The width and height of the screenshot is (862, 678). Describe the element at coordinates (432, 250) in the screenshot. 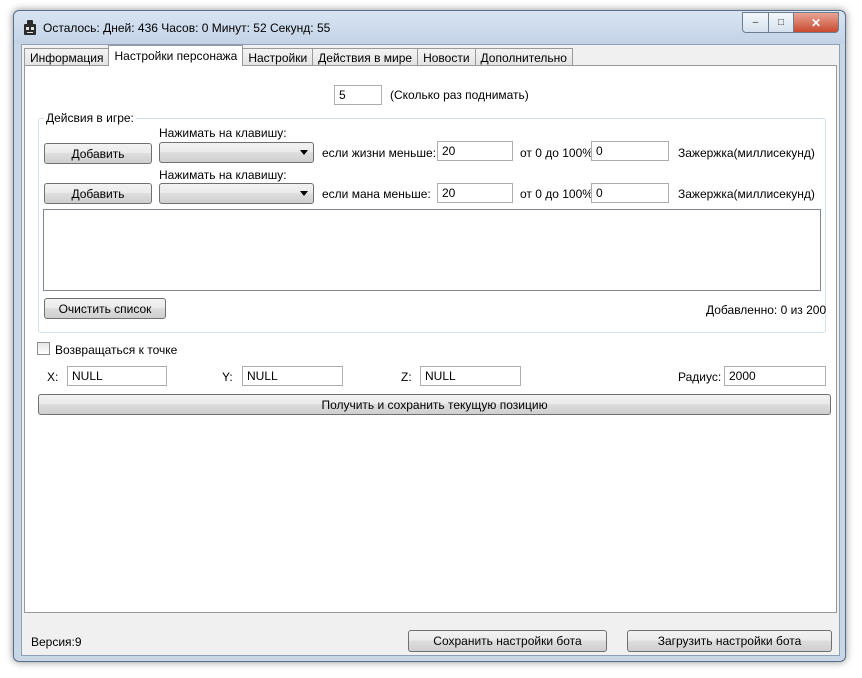

I see `actions-listbox` at that location.